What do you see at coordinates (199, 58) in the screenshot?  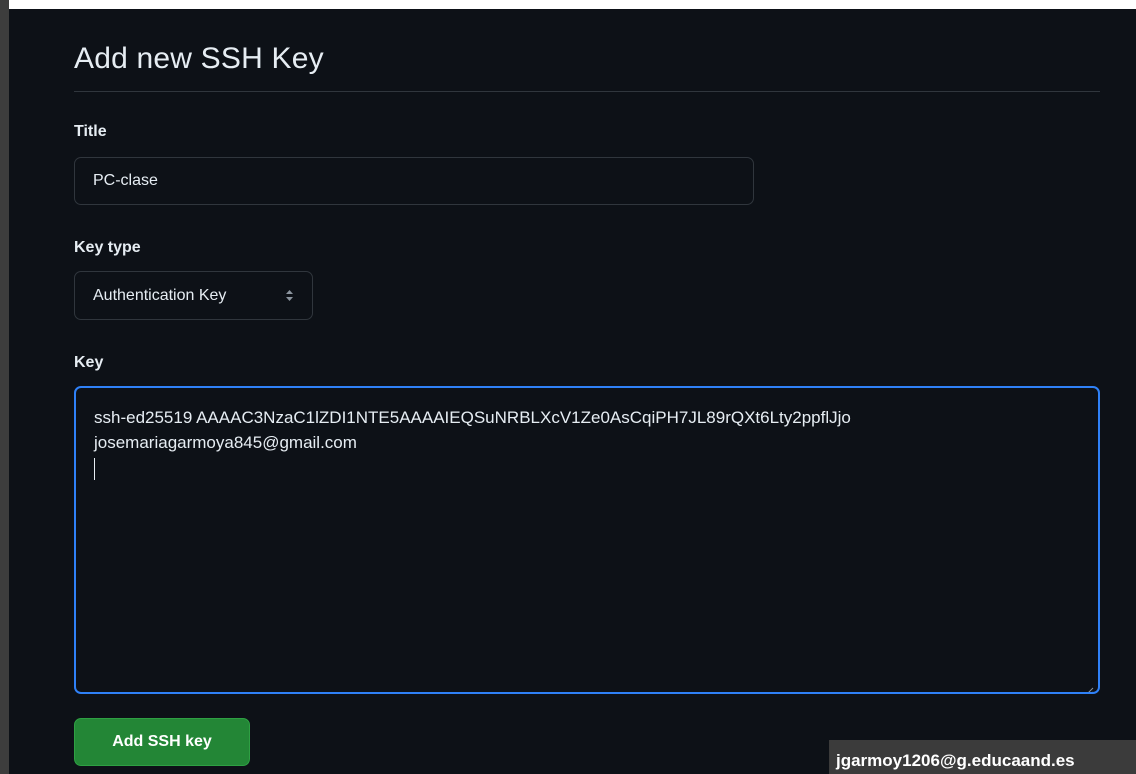 I see `page-title: Add new SSH Key` at bounding box center [199, 58].